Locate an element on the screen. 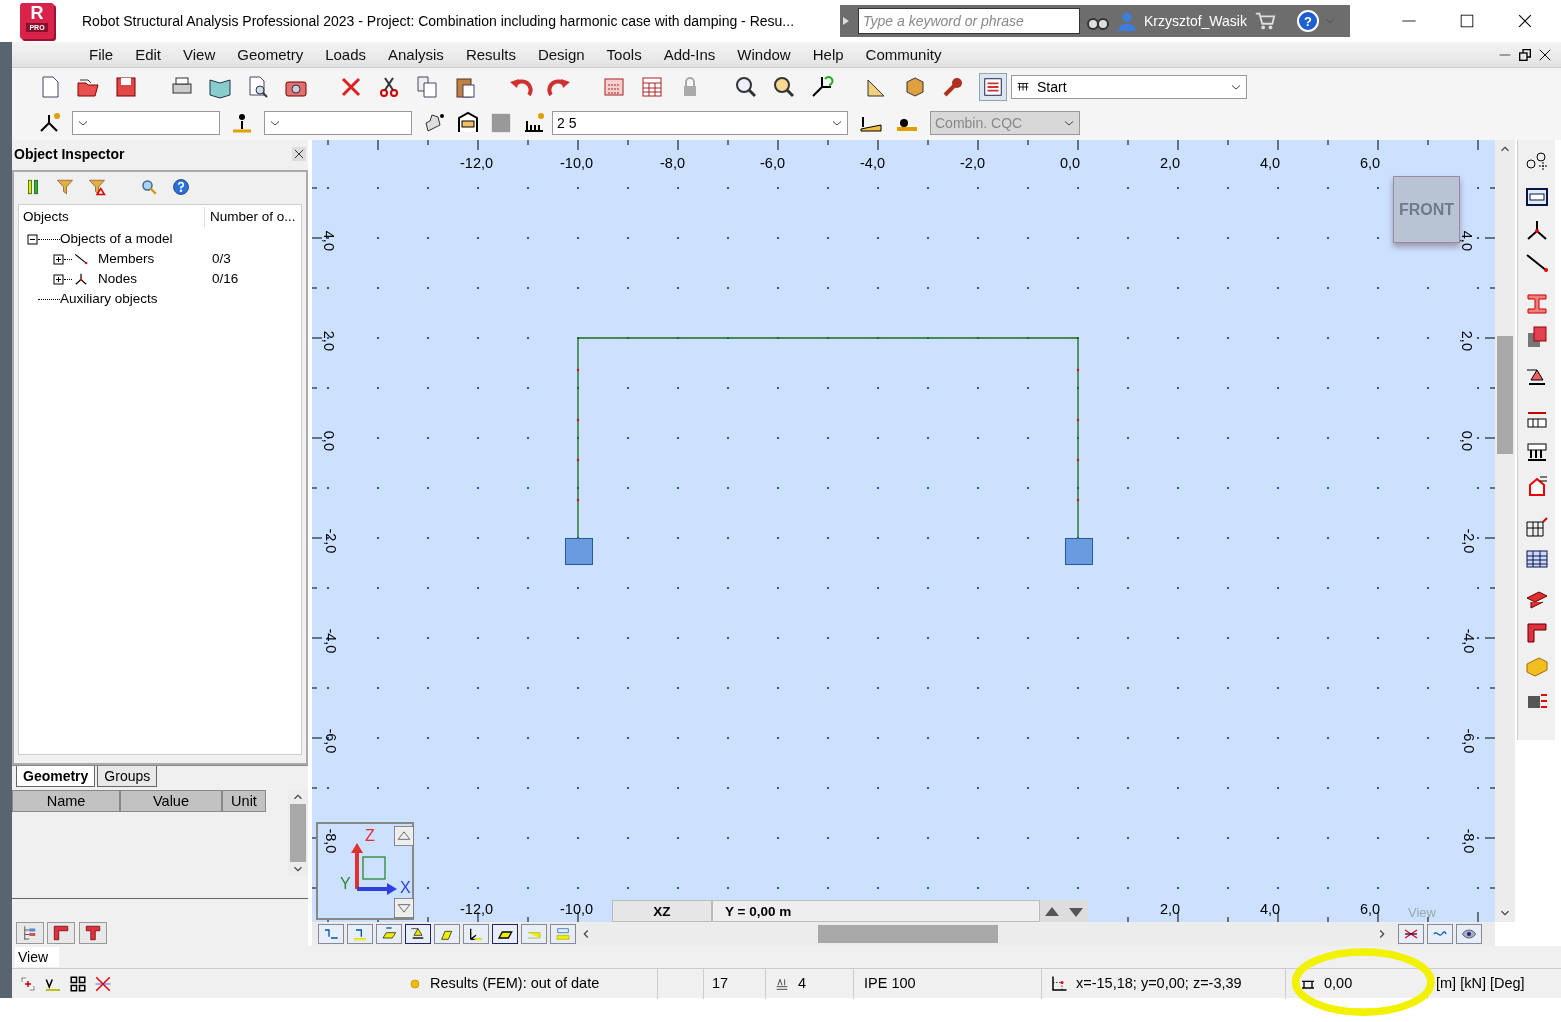 This screenshot has height=1022, width=1561. tree-button is located at coordinates (29, 933).